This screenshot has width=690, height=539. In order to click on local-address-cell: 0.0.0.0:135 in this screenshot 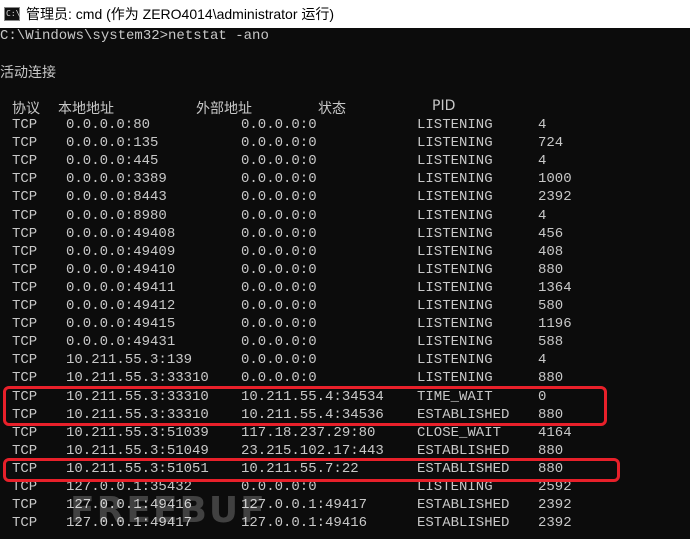, I will do `click(112, 143)`.